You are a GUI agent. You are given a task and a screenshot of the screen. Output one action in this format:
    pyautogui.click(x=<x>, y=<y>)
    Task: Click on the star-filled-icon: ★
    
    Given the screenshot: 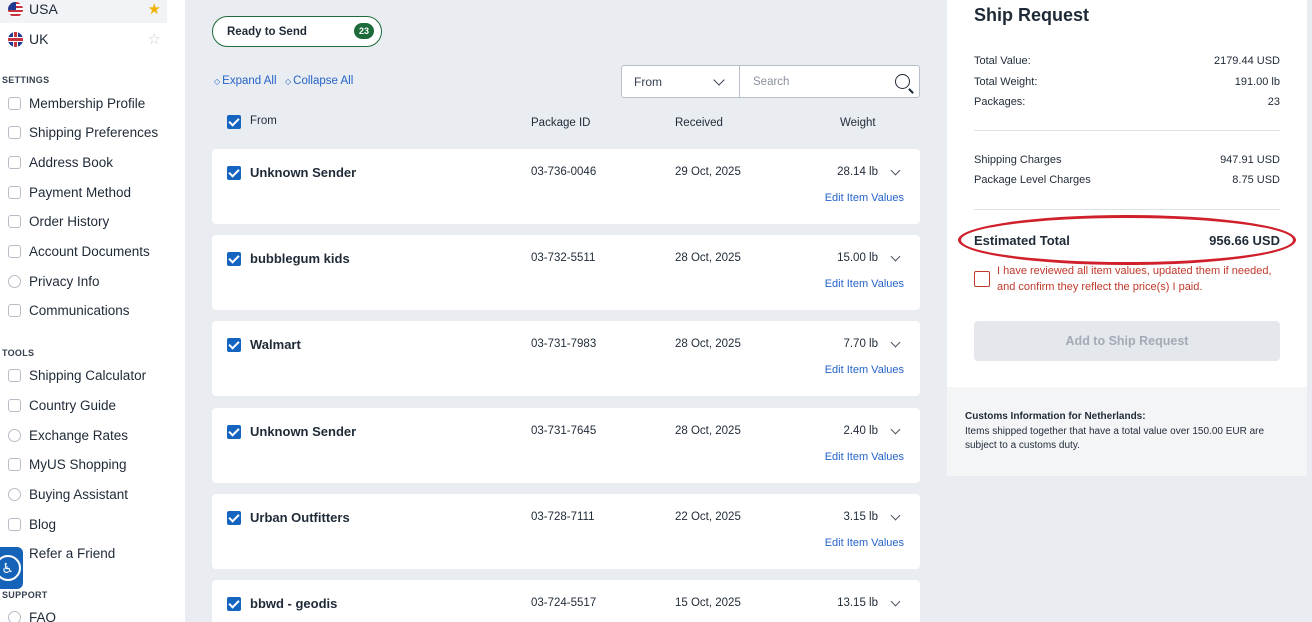 What is the action you would take?
    pyautogui.click(x=154, y=9)
    